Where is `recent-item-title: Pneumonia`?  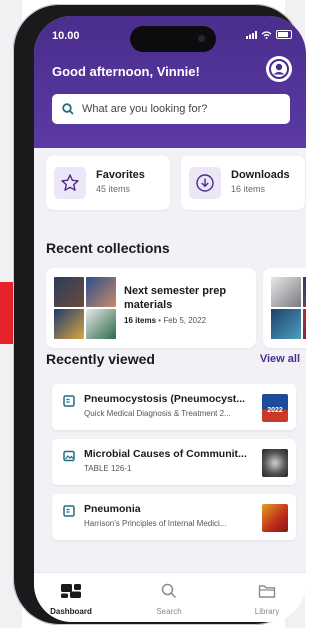
recent-item-title: Pneumonia is located at coordinates (112, 509).